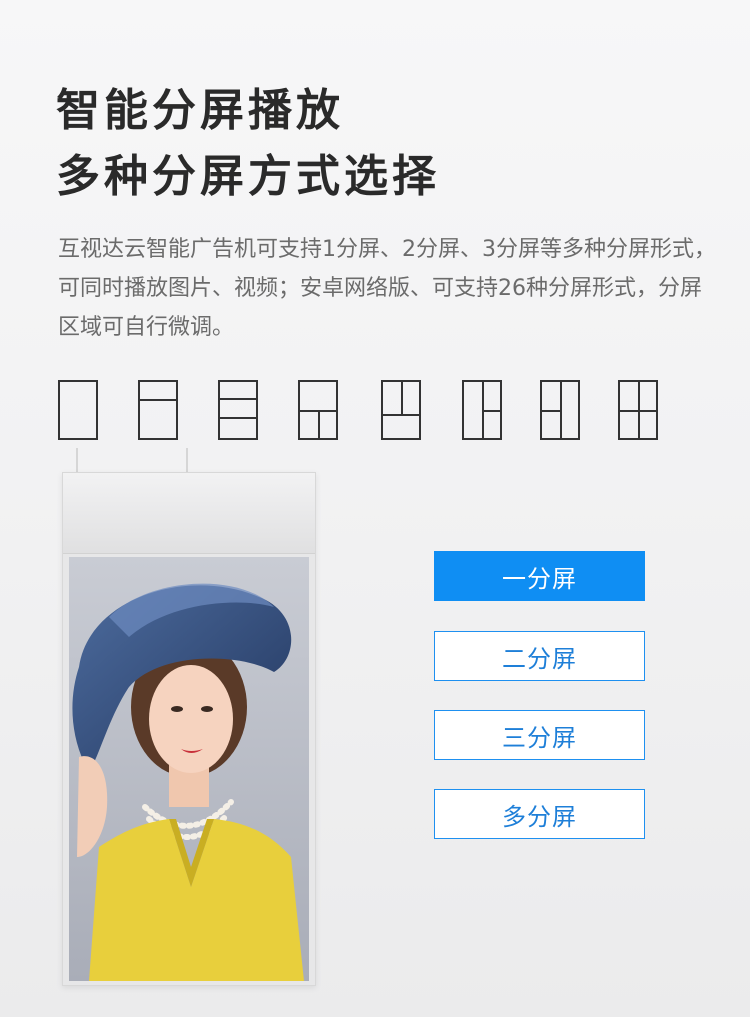 The height and width of the screenshot is (1017, 750). I want to click on two-split-layout-icon, so click(158, 410).